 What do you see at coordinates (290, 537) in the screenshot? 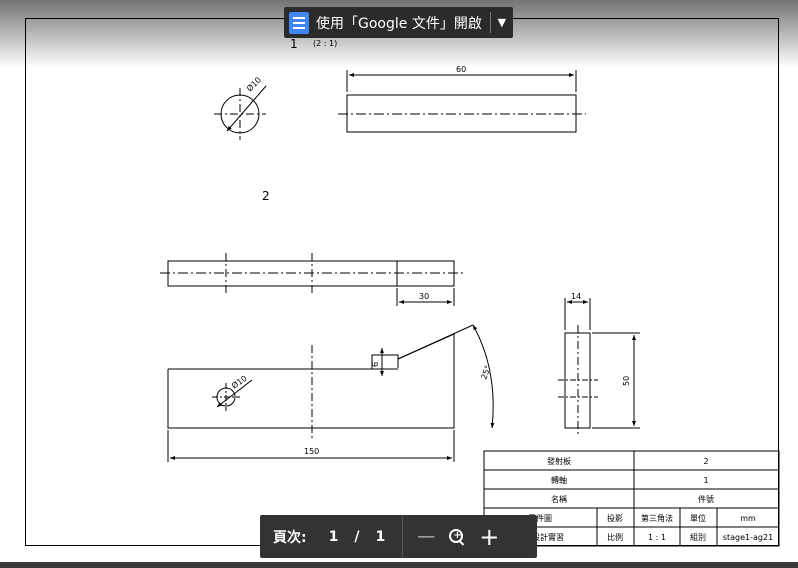
I see `page-label: 頁次:` at bounding box center [290, 537].